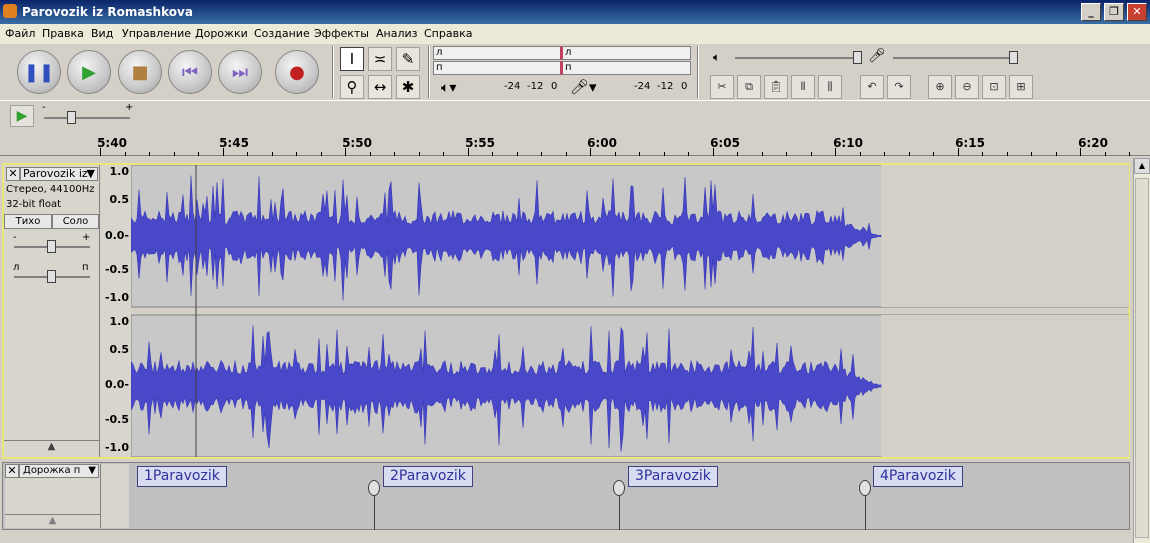 This screenshot has width=1150, height=543. Describe the element at coordinates (1021, 87) in the screenshot. I see `fit-project-icon: ⊞` at that location.